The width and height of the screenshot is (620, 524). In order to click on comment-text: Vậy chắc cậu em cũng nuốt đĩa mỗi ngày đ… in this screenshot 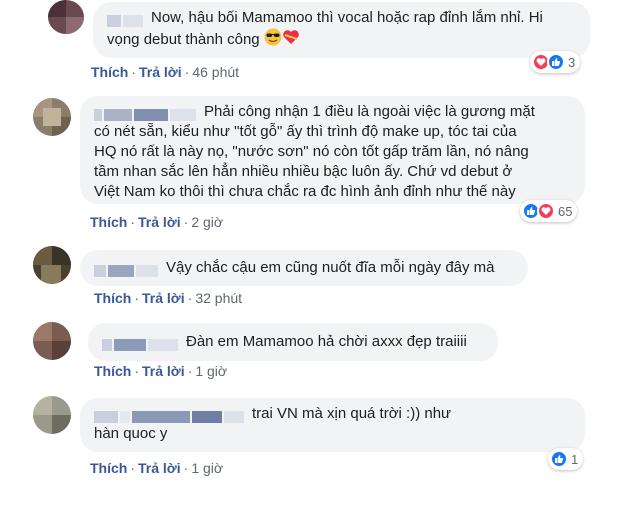, I will do `click(330, 267)`.